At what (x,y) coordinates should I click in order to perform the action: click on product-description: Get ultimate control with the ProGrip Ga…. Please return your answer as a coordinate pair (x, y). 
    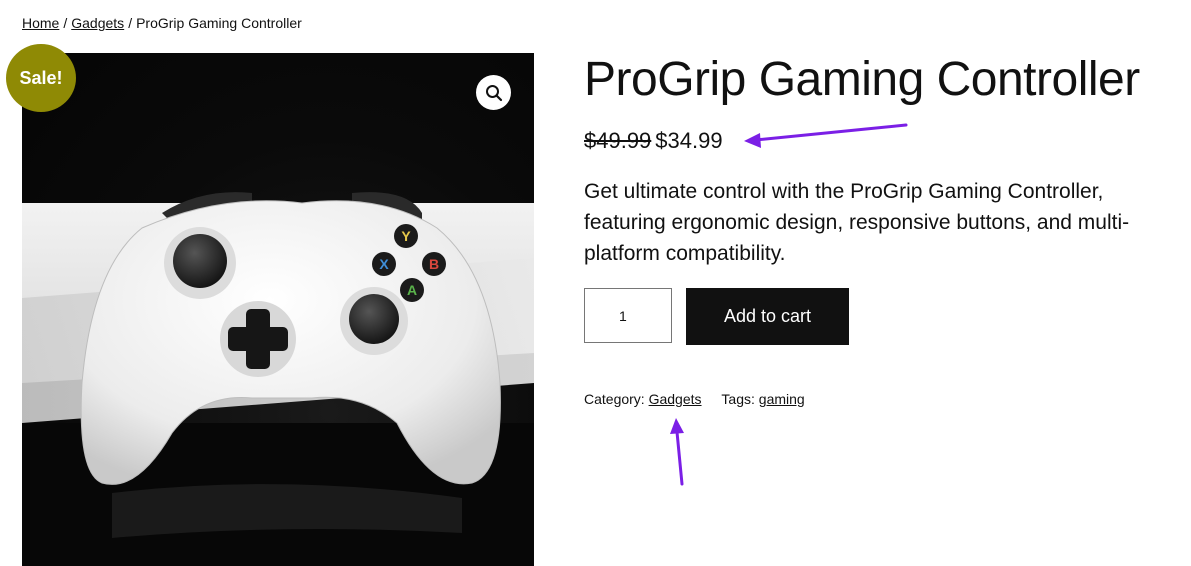
    Looking at the image, I should click on (857, 222).